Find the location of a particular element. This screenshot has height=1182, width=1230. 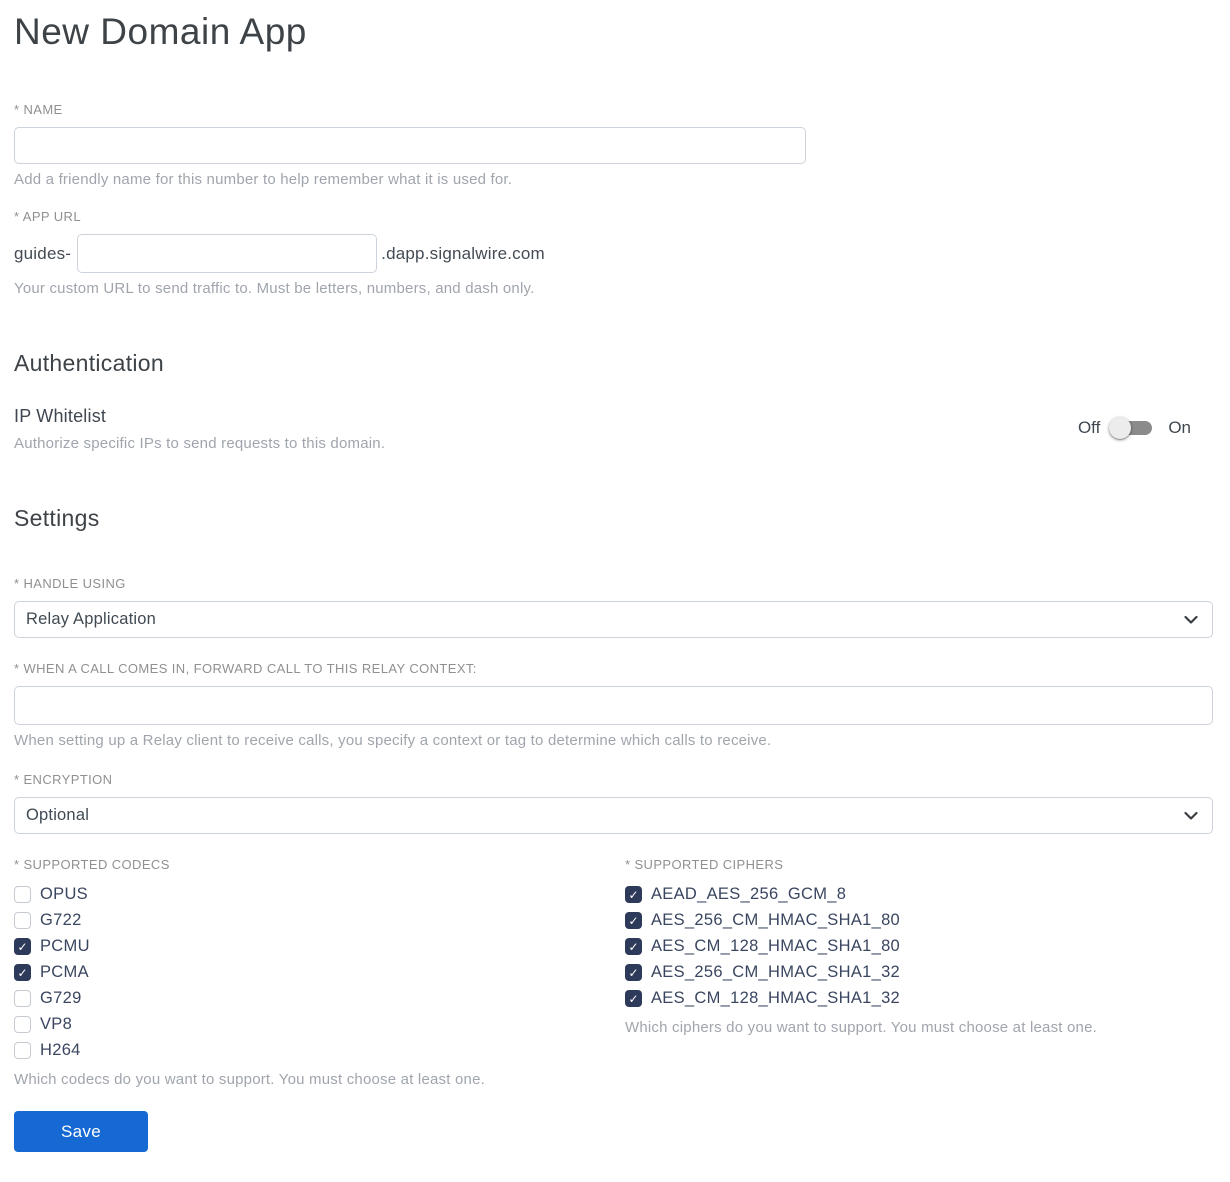

checkbox-label: AEAD_AES_256_GCM_8 is located at coordinates (749, 894).